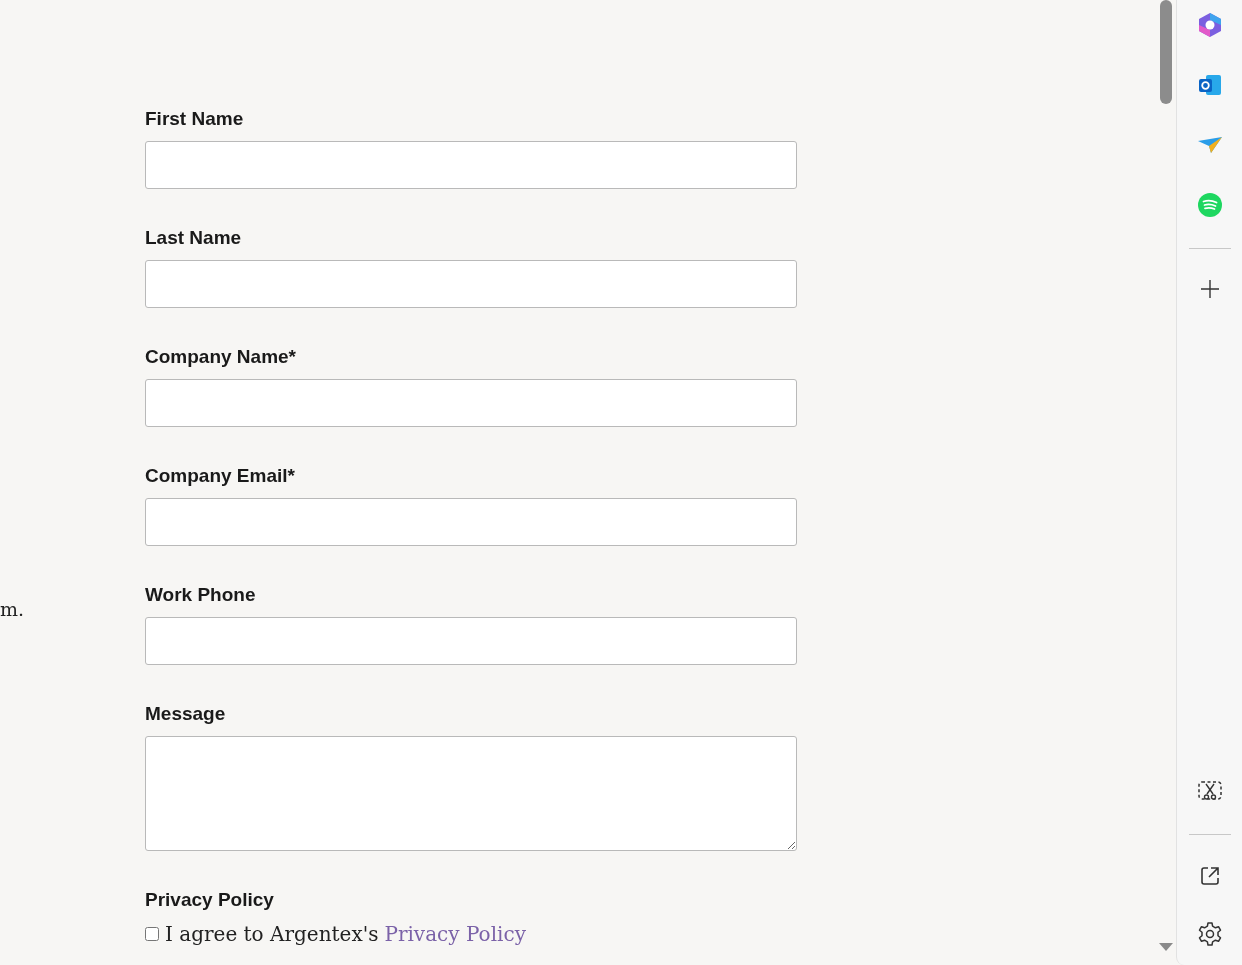  Describe the element at coordinates (272, 934) in the screenshot. I see `agreement-text: I agree to Argentex's` at that location.